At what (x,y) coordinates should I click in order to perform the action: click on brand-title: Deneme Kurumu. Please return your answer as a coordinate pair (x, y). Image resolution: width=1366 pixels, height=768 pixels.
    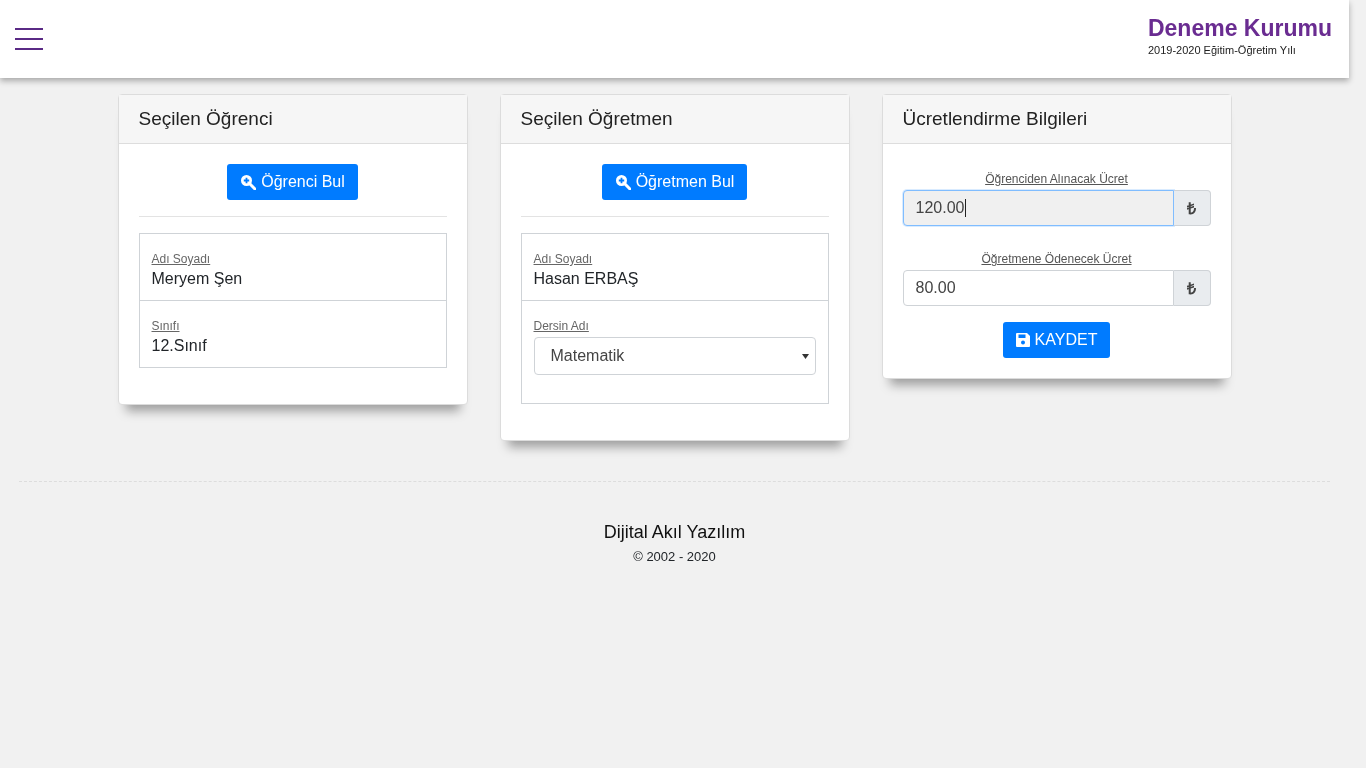
    Looking at the image, I should click on (1239, 28).